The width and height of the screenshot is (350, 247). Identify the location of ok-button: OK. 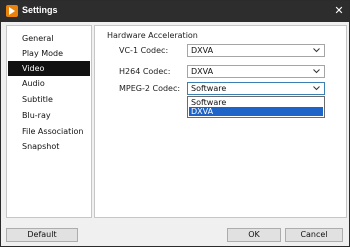
(254, 235).